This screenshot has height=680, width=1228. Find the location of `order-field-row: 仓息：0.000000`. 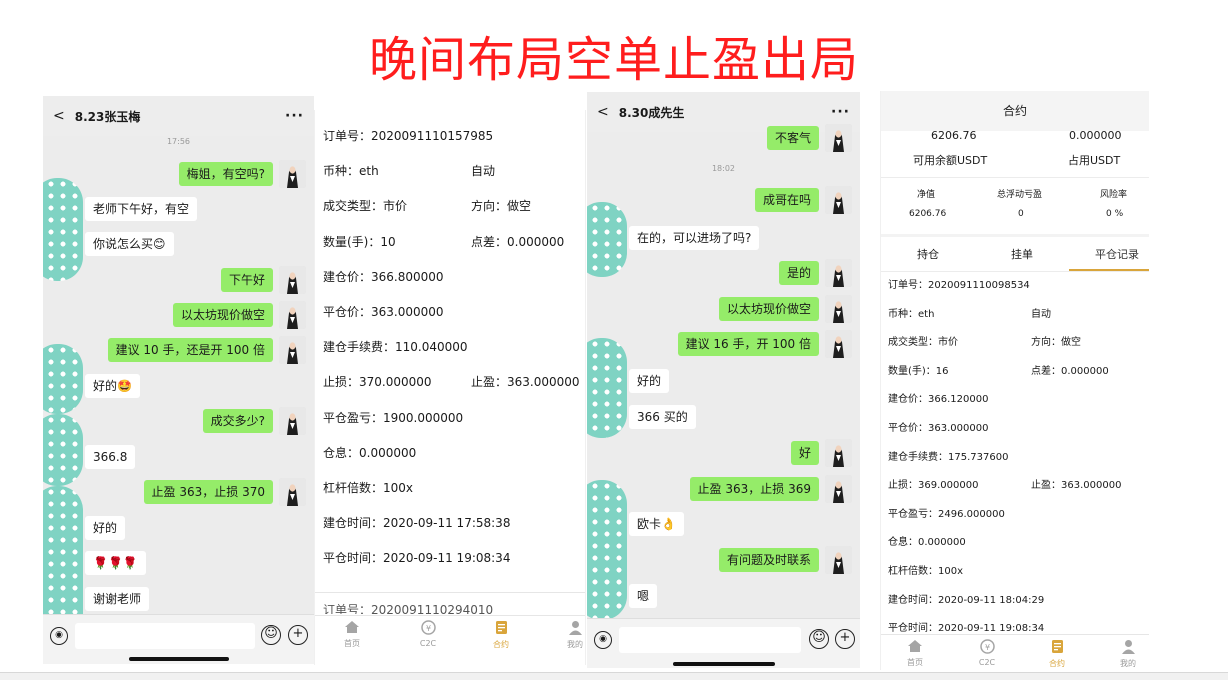

order-field-row: 仓息：0.000000 is located at coordinates (1018, 543).